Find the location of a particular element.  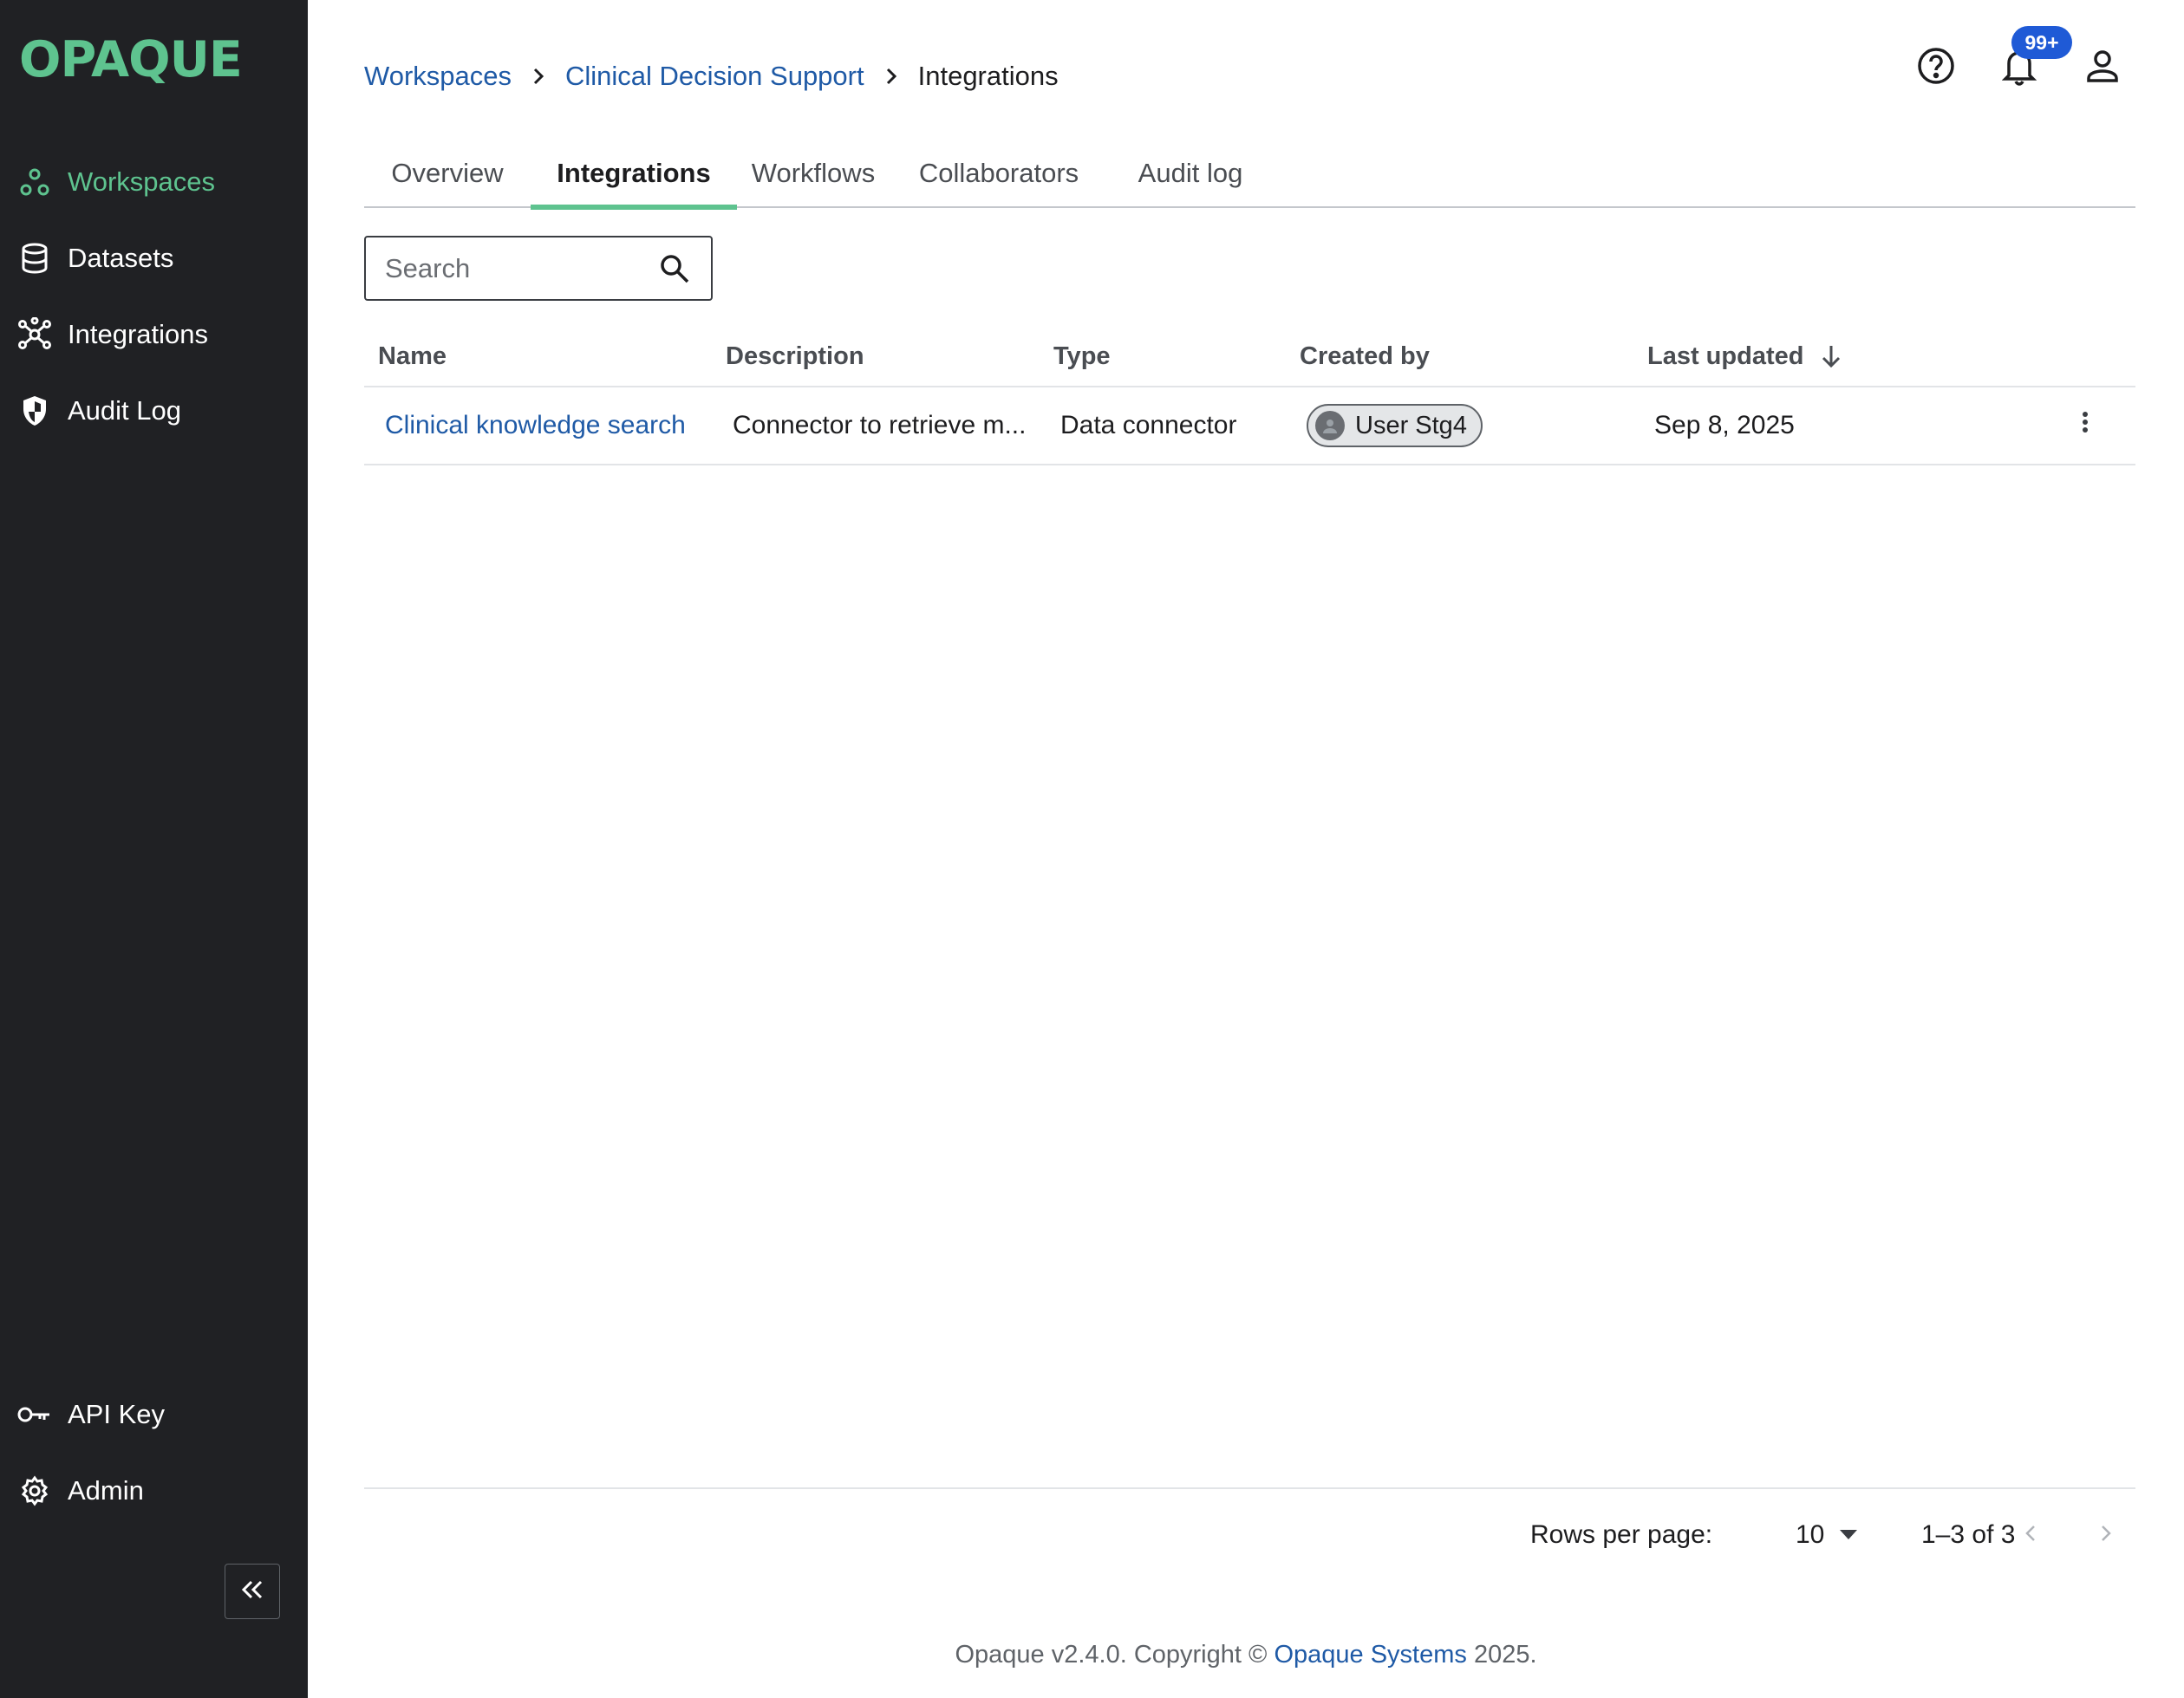

column-header-type: Type is located at coordinates (1082, 356).